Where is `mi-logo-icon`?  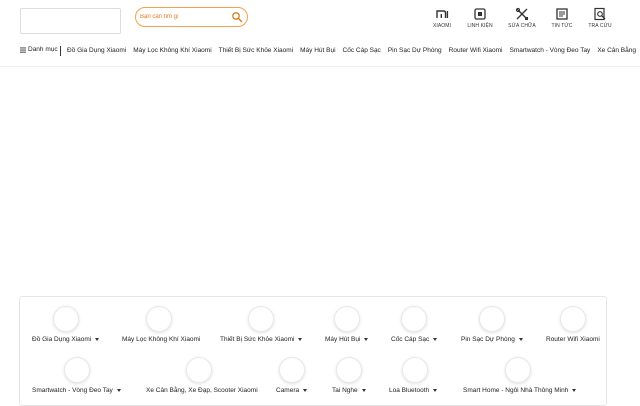 mi-logo-icon is located at coordinates (442, 14).